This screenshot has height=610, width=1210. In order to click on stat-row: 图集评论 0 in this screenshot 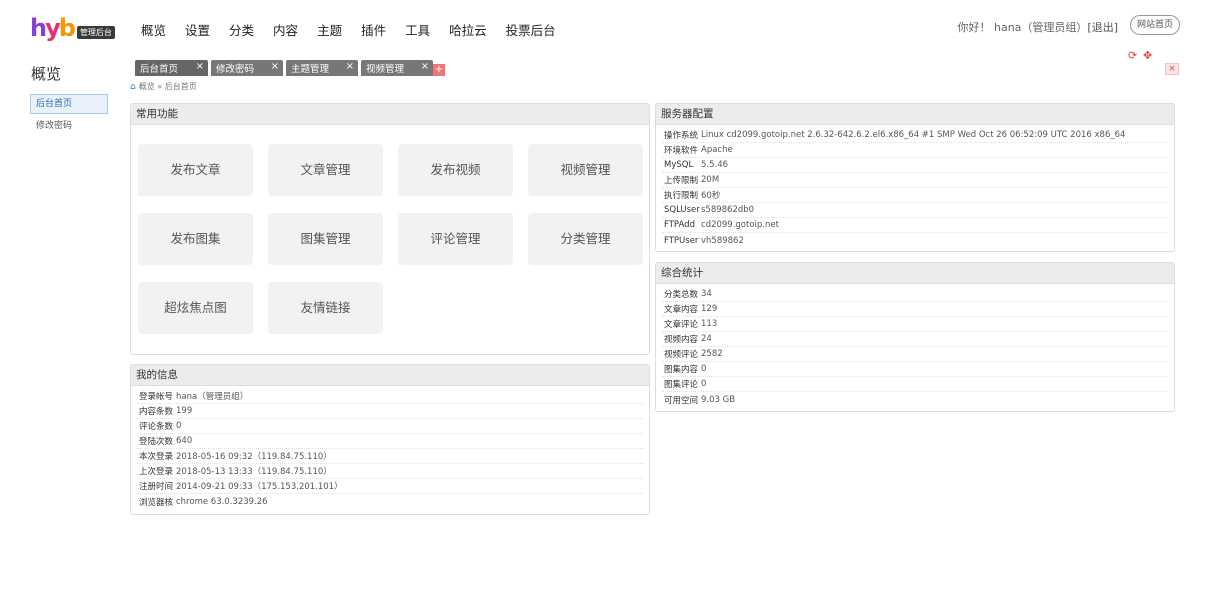, I will do `click(915, 384)`.